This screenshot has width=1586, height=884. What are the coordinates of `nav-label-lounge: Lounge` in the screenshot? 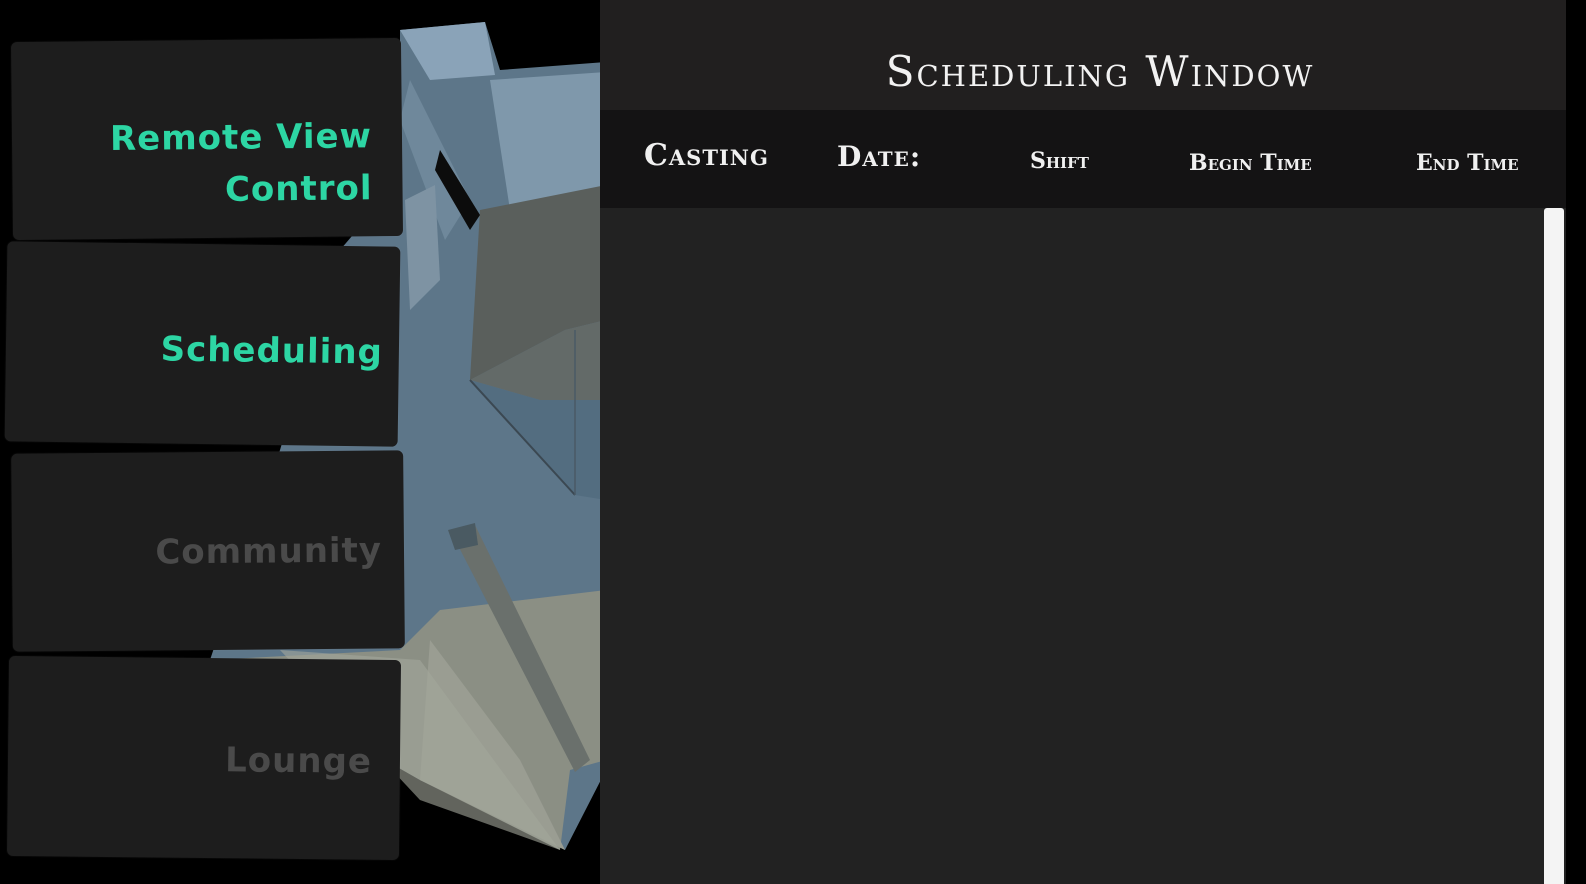 It's located at (298, 761).